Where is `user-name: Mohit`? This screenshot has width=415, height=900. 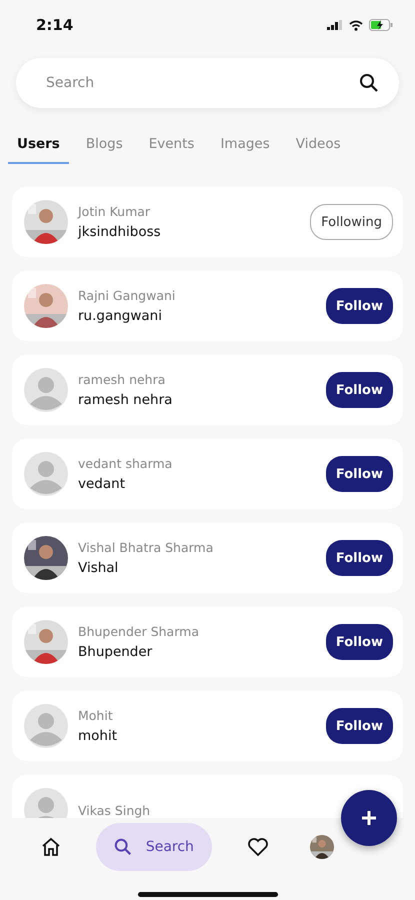
user-name: Mohit is located at coordinates (96, 715).